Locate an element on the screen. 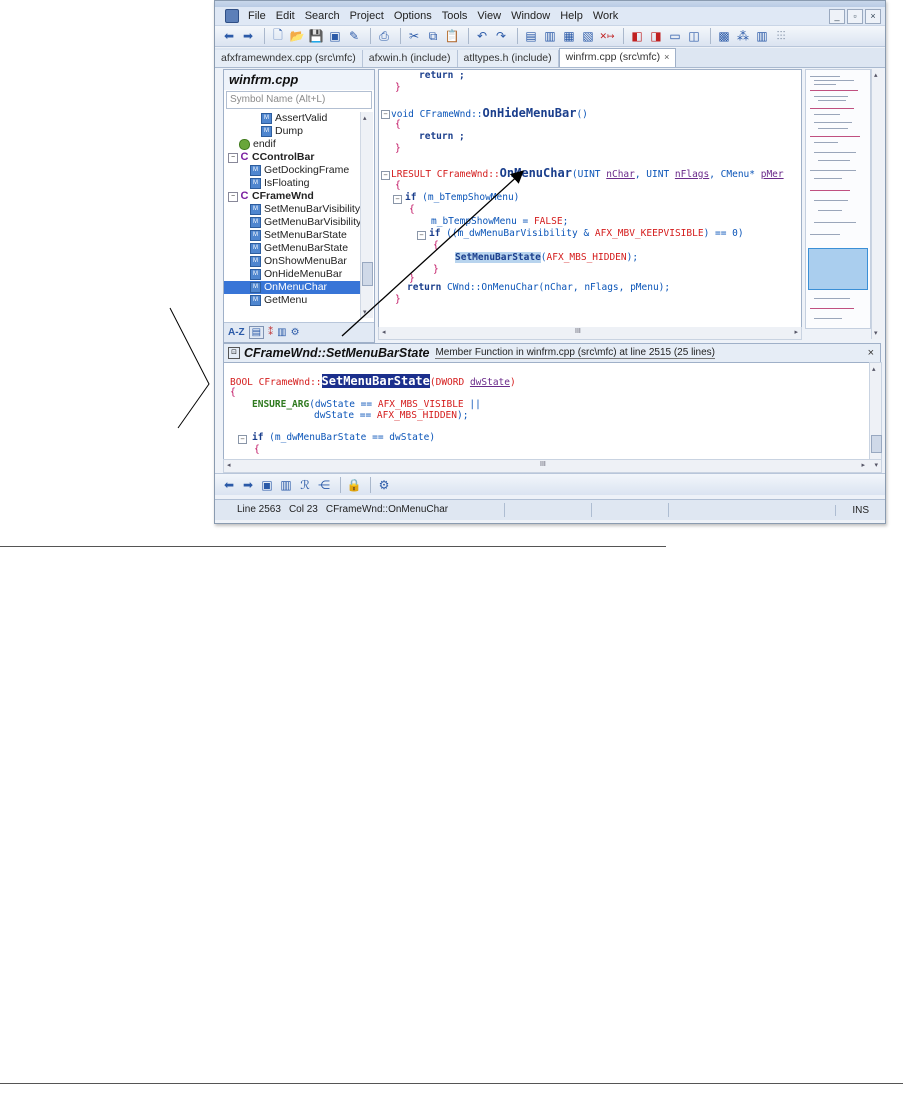  callout-arrow is located at coordinates (432, 253).